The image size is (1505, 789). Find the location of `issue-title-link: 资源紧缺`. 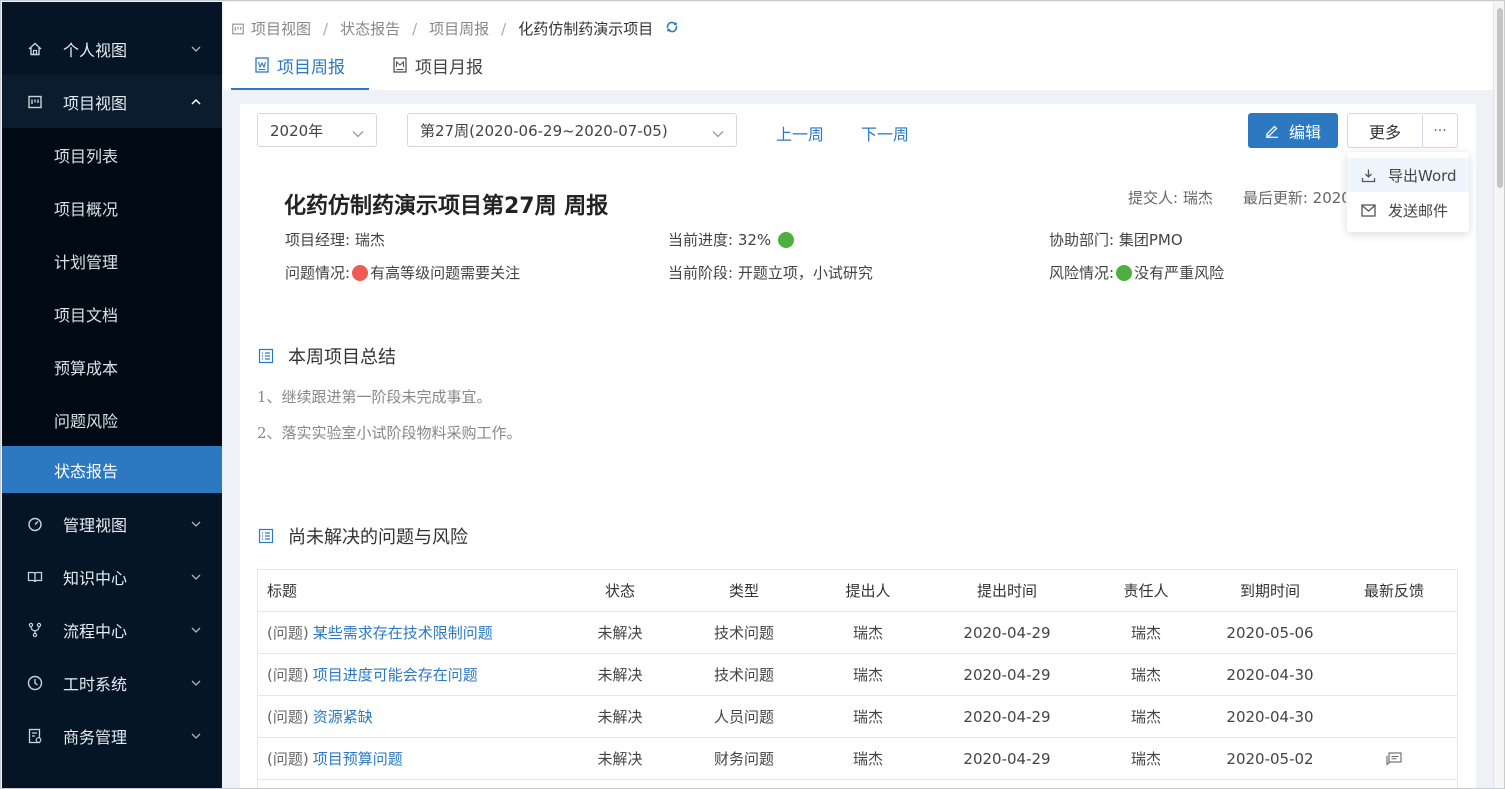

issue-title-link: 资源紧缺 is located at coordinates (343, 716).